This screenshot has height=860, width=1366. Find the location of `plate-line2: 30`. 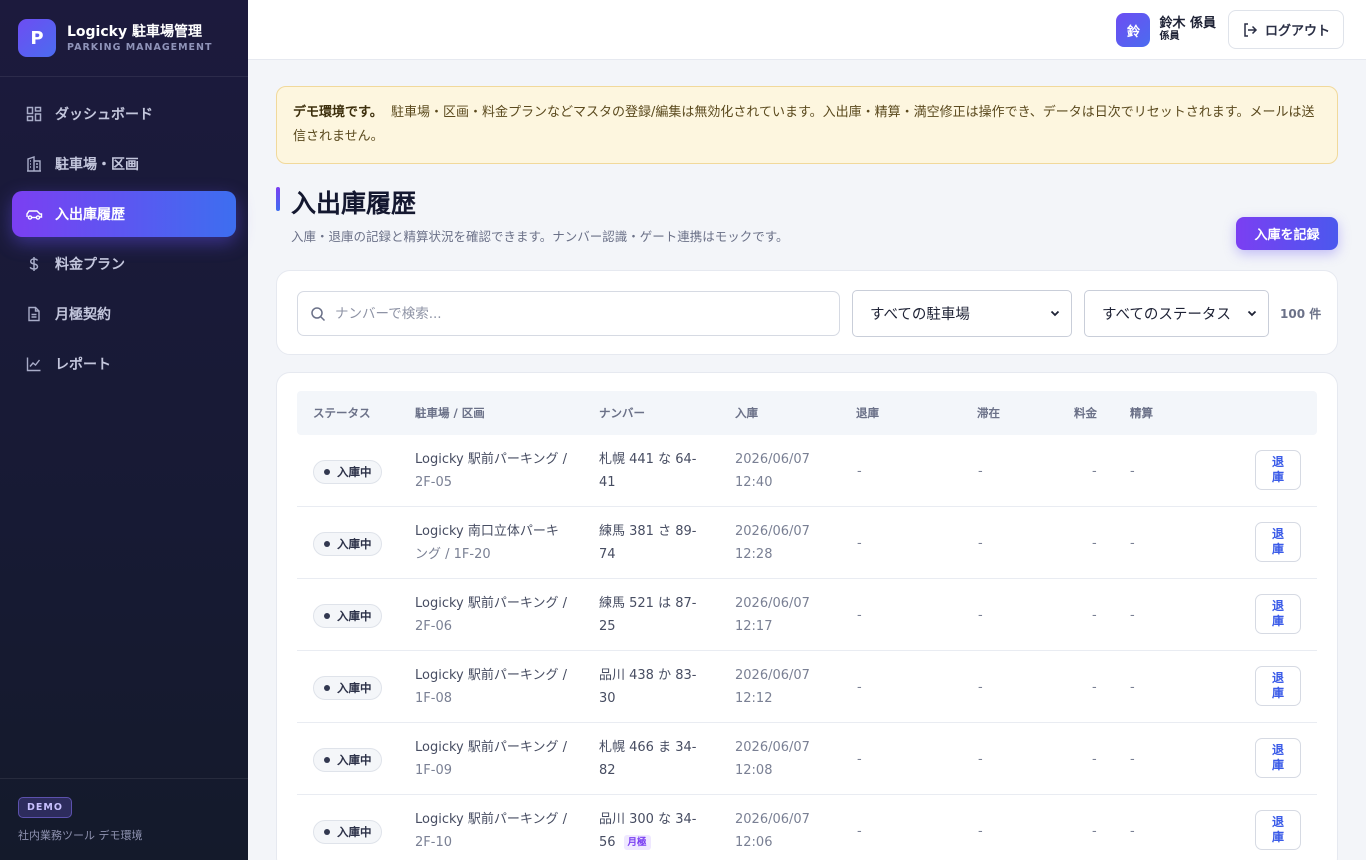

plate-line2: 30 is located at coordinates (607, 698).